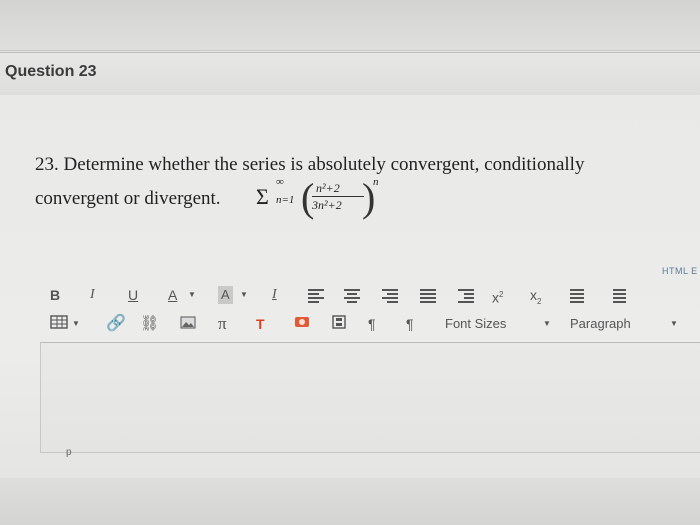 The width and height of the screenshot is (700, 525). Describe the element at coordinates (327, 205) in the screenshot. I see `fraction-denominator: 3n²+2` at that location.